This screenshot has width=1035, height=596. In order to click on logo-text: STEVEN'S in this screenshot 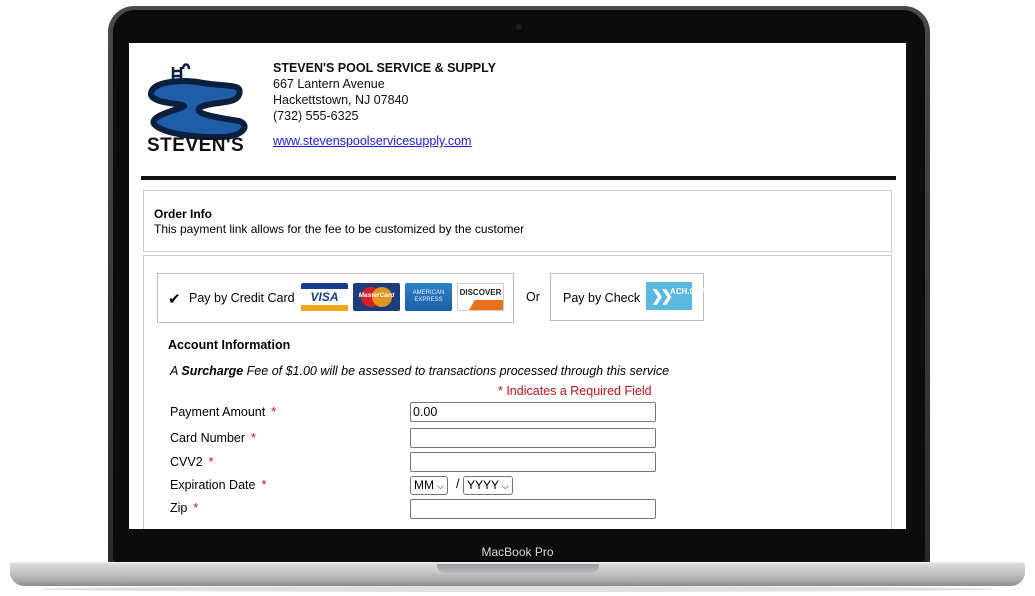, I will do `click(196, 145)`.